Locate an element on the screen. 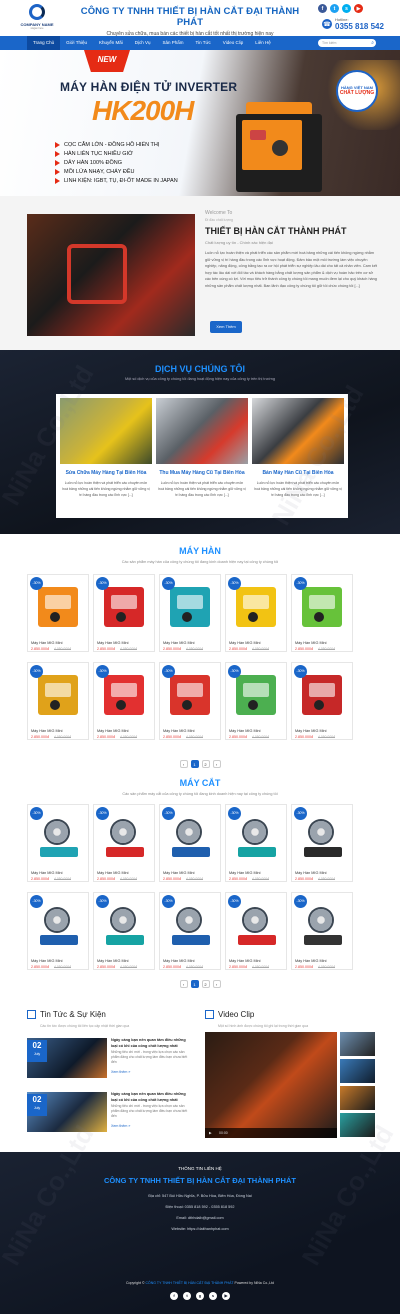 This screenshot has height=1314, width=400. facebook-icon: f is located at coordinates (322, 8).